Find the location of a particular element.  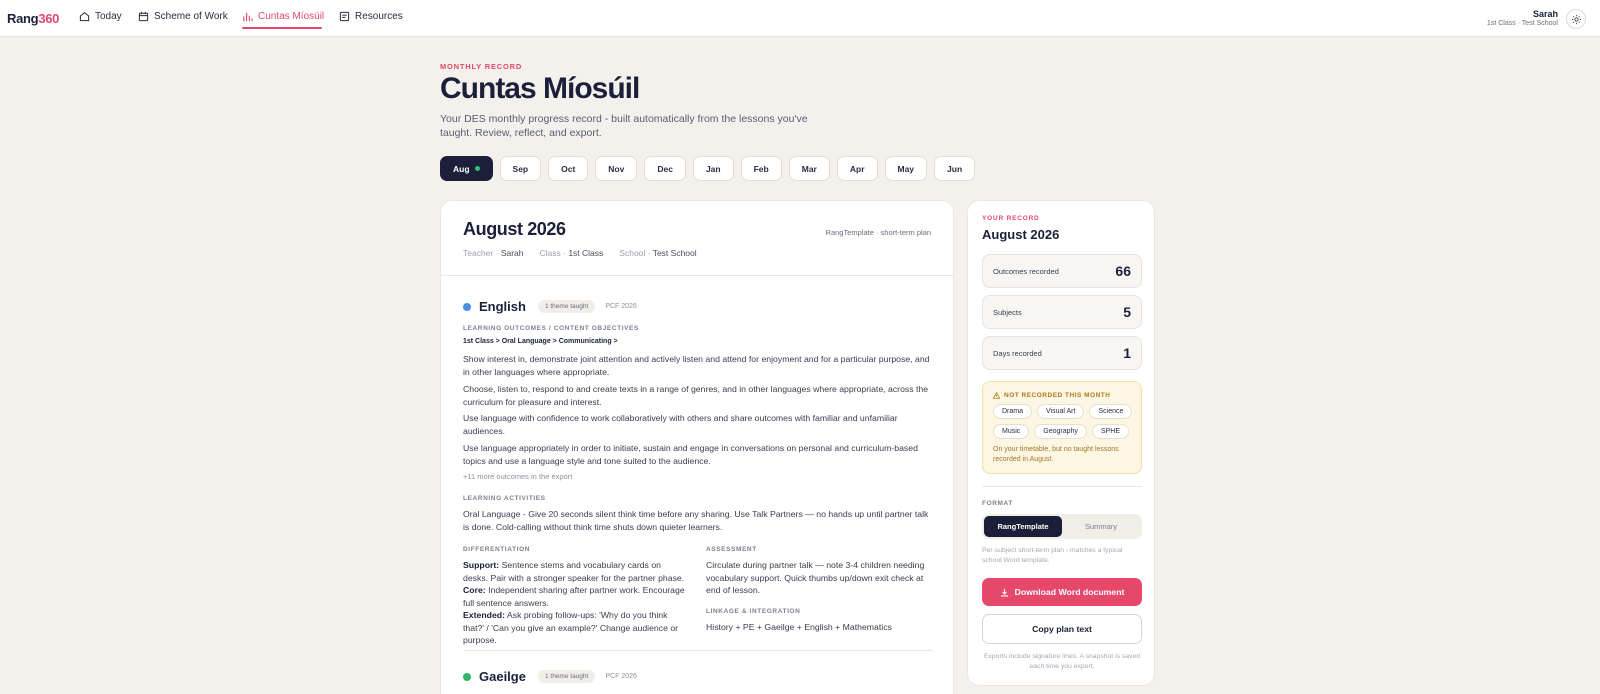

month-tab-apr: Apr is located at coordinates (857, 168).